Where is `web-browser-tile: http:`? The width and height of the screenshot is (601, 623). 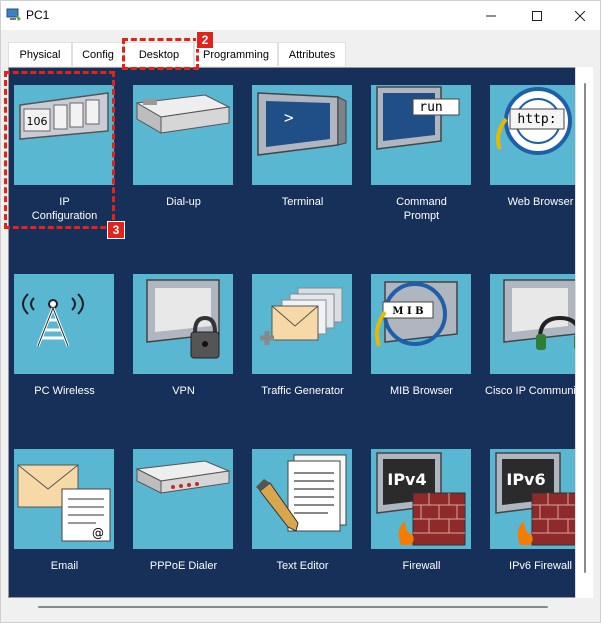 web-browser-tile: http: is located at coordinates (538, 135).